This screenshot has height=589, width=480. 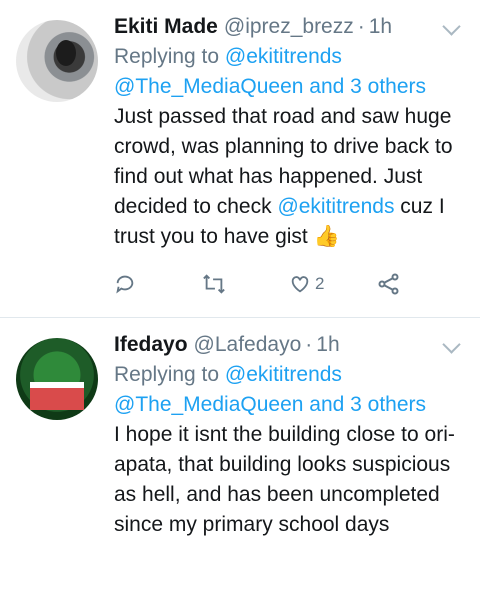 I want to click on share-icon, so click(x=388, y=284).